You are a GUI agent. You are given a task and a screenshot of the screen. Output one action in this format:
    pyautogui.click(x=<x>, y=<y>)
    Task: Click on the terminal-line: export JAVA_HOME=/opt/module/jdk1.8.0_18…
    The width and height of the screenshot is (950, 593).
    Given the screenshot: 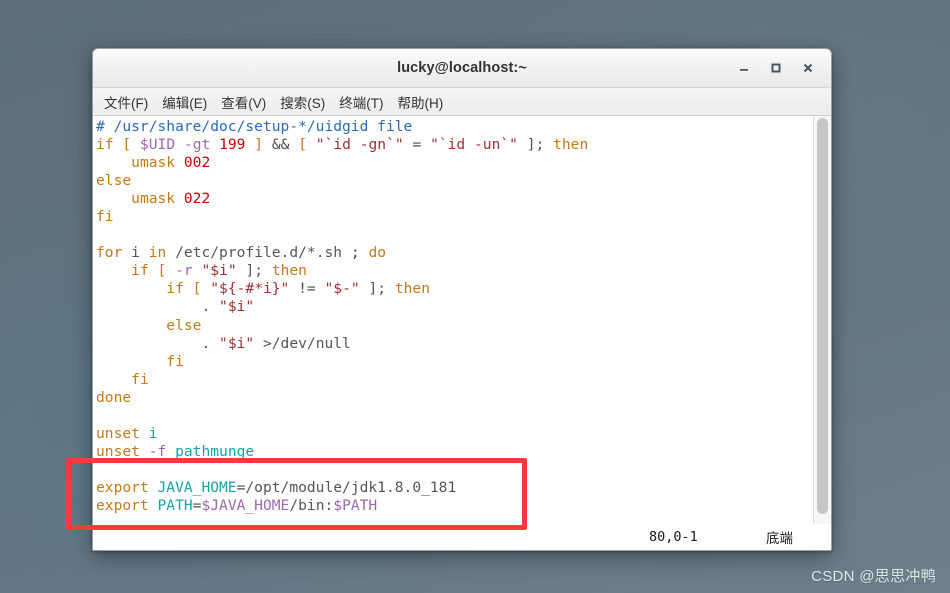 What is the action you would take?
    pyautogui.click(x=276, y=487)
    